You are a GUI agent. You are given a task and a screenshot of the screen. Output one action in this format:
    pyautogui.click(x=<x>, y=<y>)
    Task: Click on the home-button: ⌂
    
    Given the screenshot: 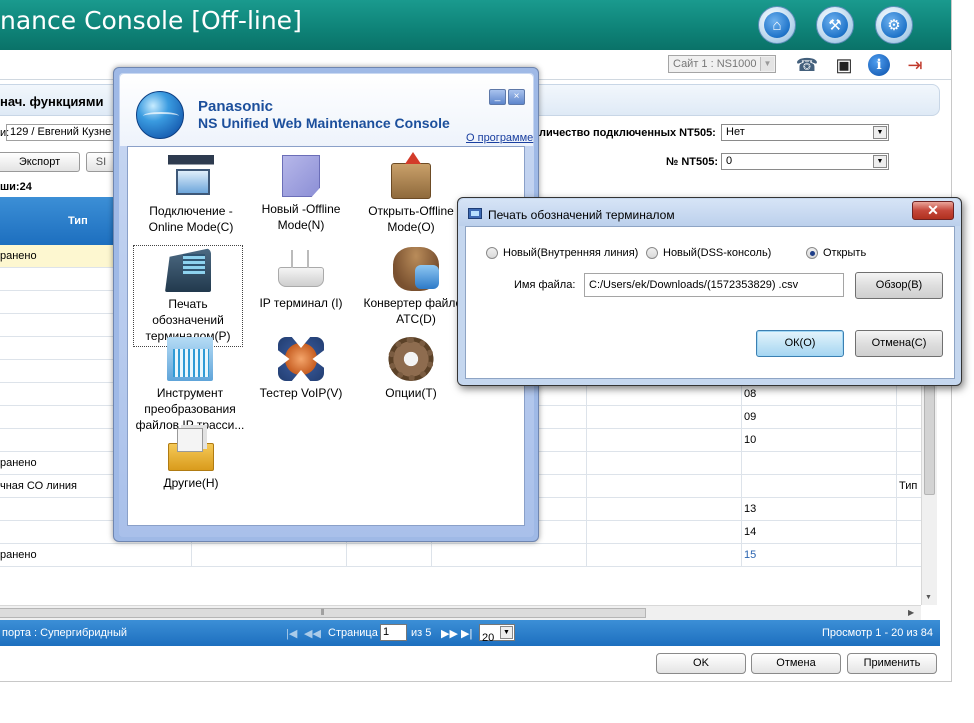 What is the action you would take?
    pyautogui.click(x=777, y=25)
    